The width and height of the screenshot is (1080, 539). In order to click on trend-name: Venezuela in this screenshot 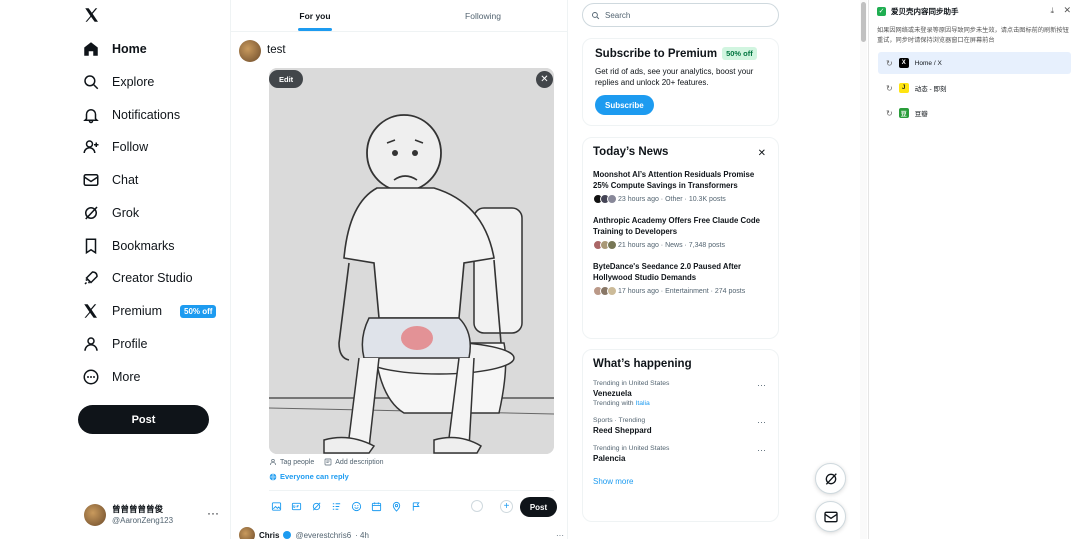, I will do `click(612, 393)`.